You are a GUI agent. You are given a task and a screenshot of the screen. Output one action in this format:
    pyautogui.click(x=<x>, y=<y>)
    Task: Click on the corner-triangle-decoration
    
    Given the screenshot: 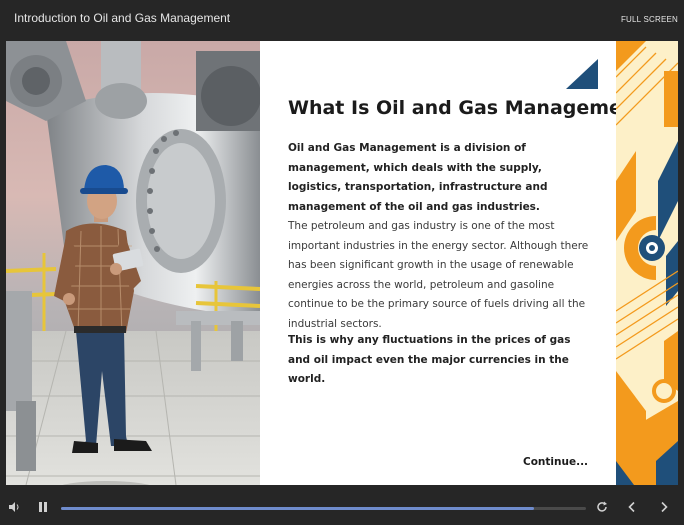 What is the action you would take?
    pyautogui.click(x=582, y=74)
    